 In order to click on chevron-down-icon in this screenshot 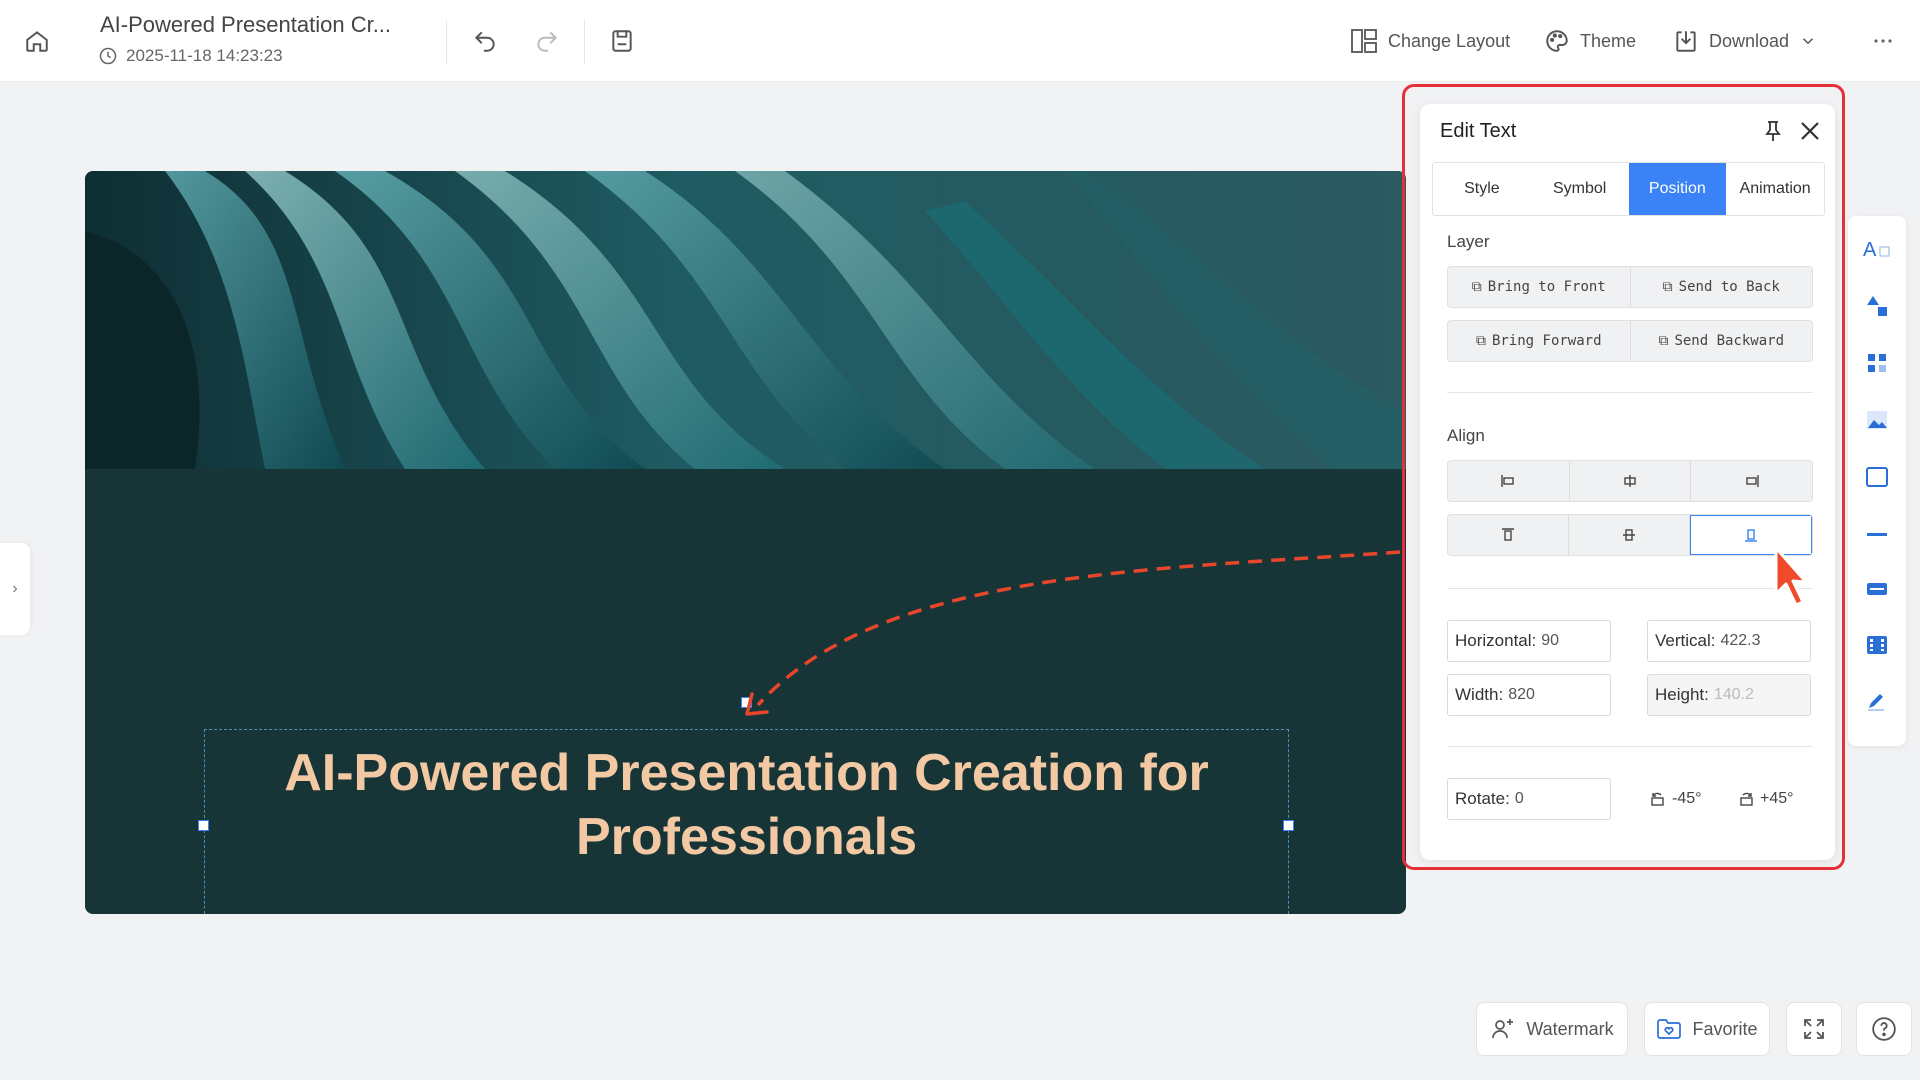, I will do `click(1808, 41)`.